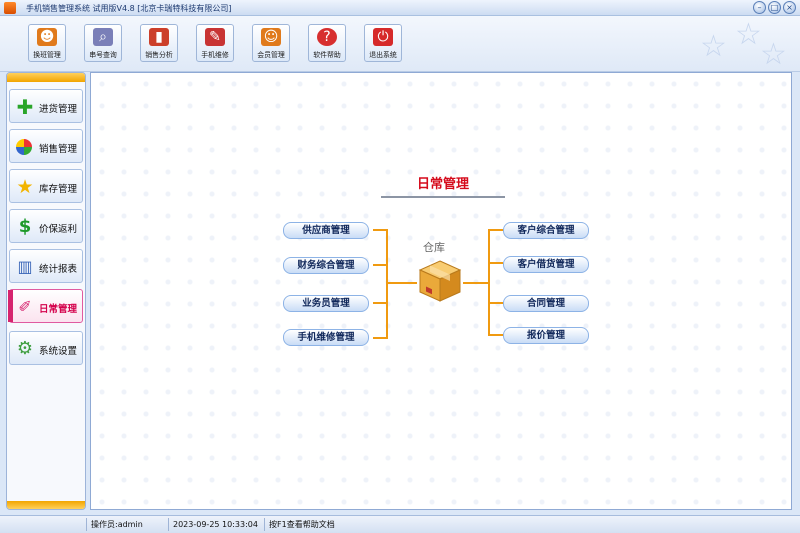  I want to click on maximize-button: □, so click(774, 7).